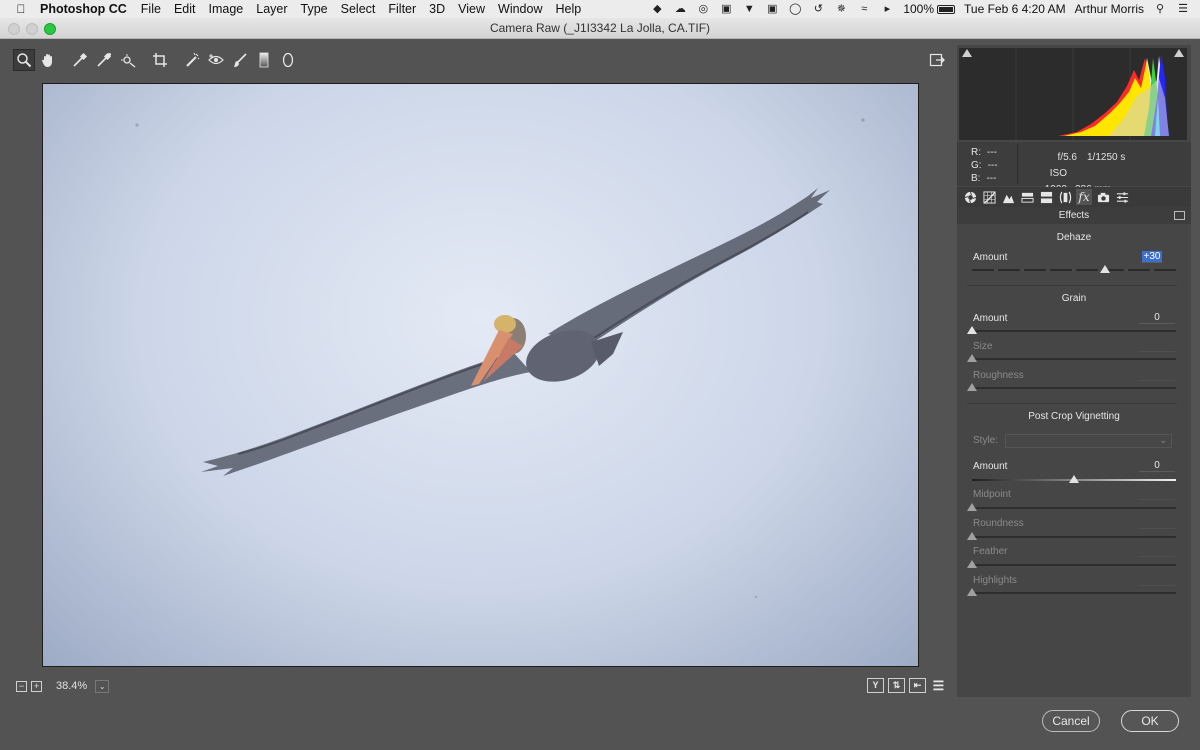  What do you see at coordinates (185, 9) in the screenshot?
I see `menu-edit: Edit` at bounding box center [185, 9].